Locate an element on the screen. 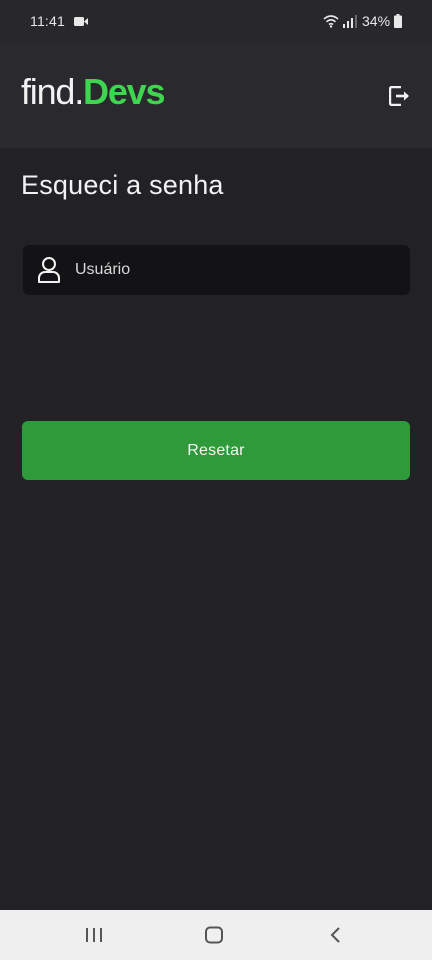 This screenshot has height=960, width=432. back-icon is located at coordinates (335, 935).